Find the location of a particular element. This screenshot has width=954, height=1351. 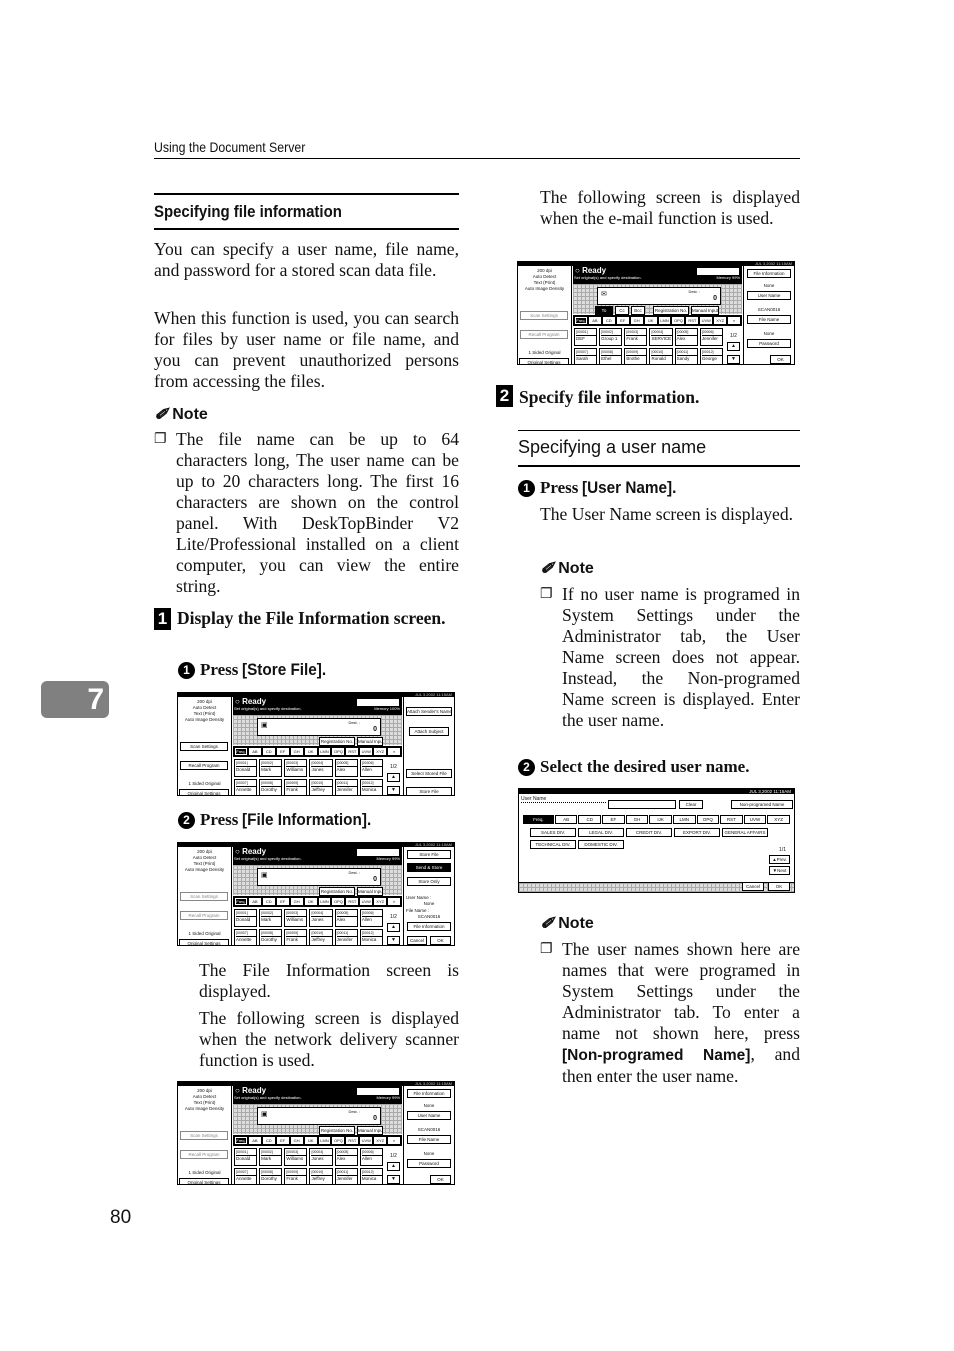

select-stored-file-button: Select Stored File is located at coordinates (429, 773).